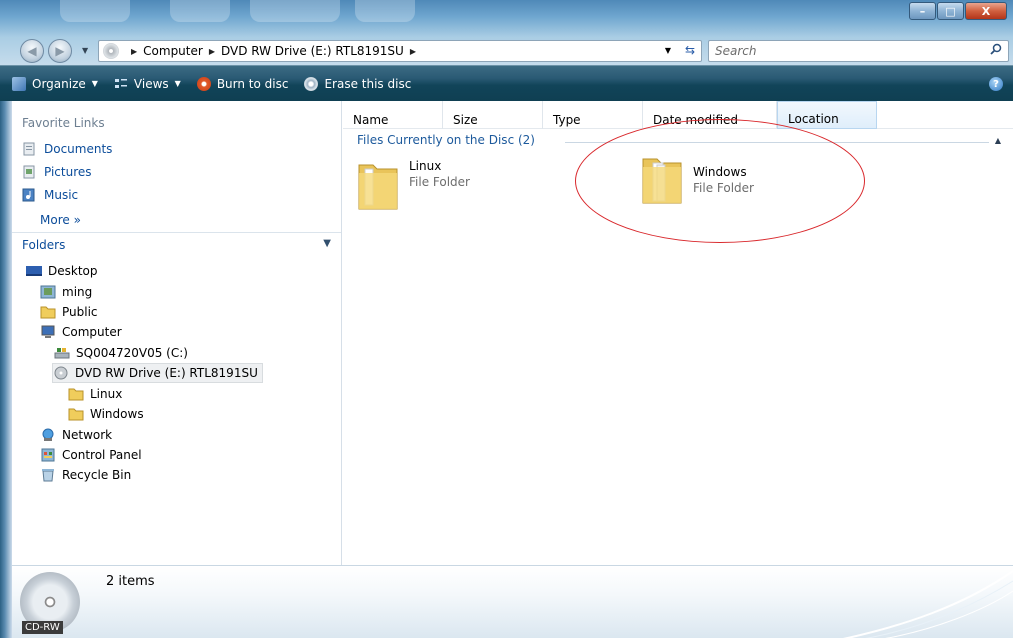 Image resolution: width=1013 pixels, height=638 pixels. Describe the element at coordinates (368, 83) in the screenshot. I see `erase-disc-label: Erase this disc` at that location.